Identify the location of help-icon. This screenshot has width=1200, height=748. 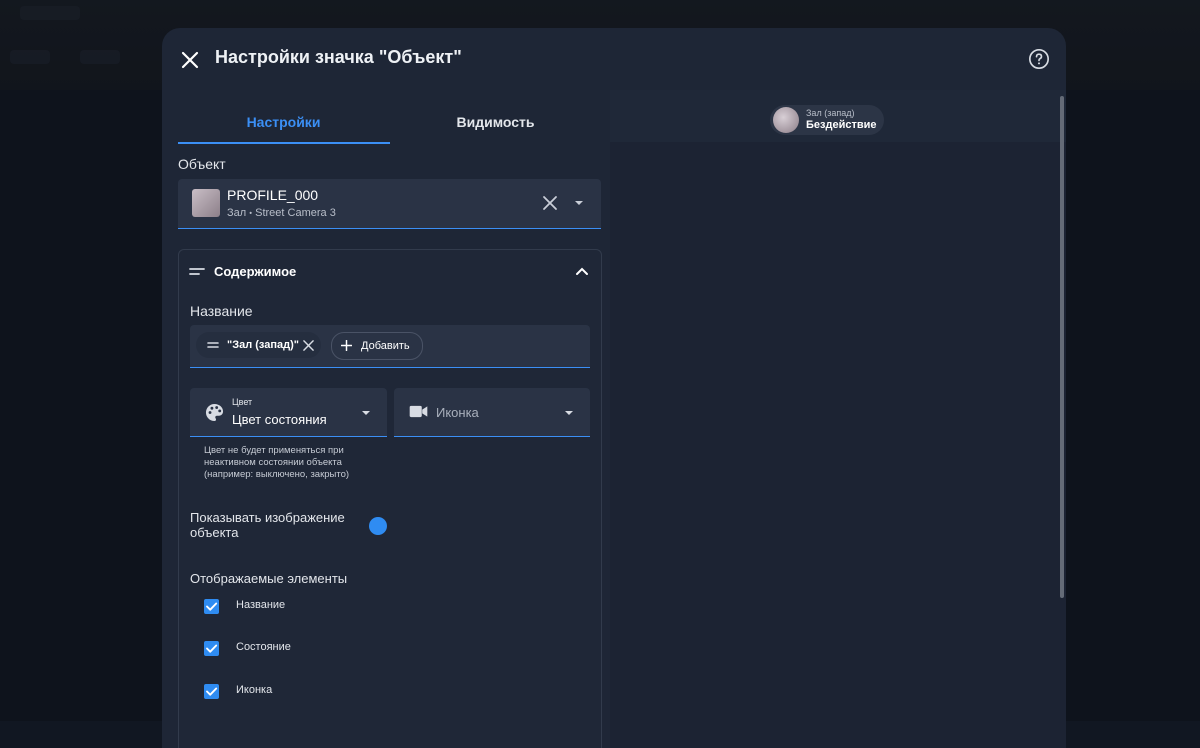
(1039, 59).